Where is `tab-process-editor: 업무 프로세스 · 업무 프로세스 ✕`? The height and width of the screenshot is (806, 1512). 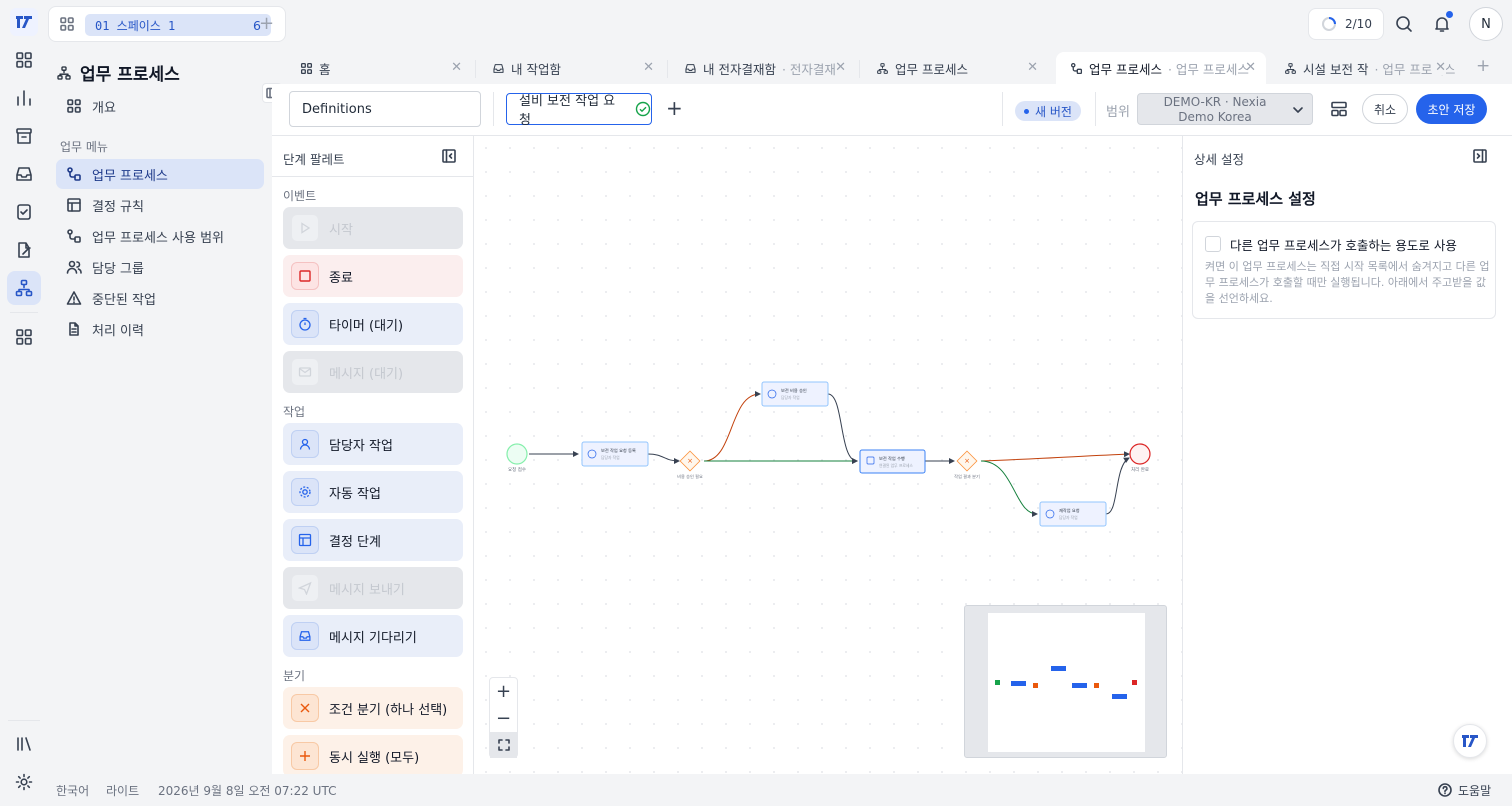 tab-process-editor: 업무 프로세스 · 업무 프로세스 ✕ is located at coordinates (1161, 68).